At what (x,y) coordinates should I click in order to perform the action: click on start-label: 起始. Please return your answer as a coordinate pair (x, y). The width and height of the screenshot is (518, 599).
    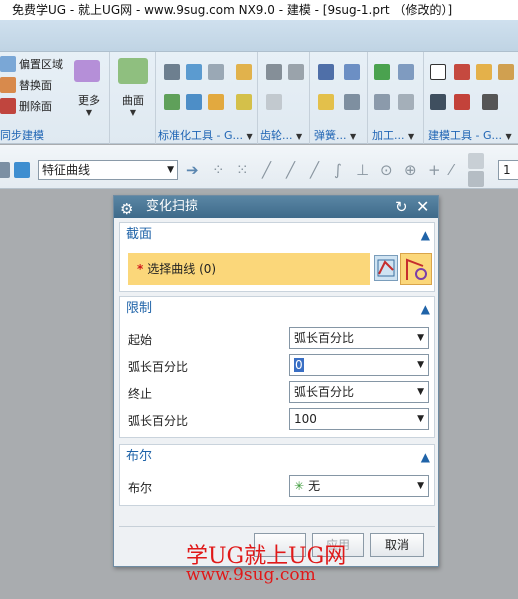
    Looking at the image, I should click on (140, 340).